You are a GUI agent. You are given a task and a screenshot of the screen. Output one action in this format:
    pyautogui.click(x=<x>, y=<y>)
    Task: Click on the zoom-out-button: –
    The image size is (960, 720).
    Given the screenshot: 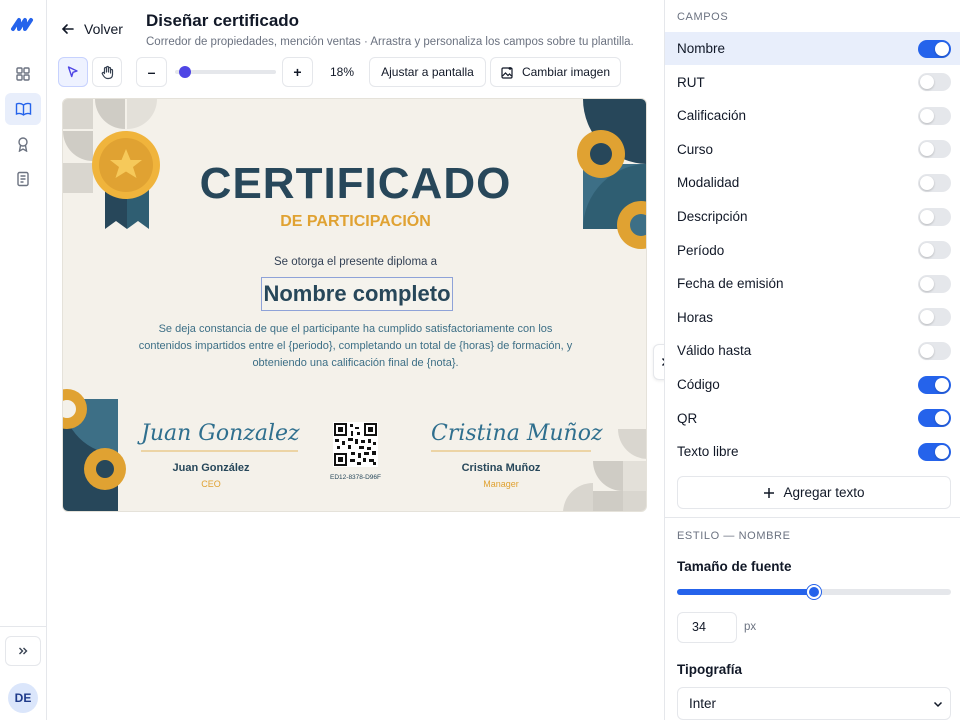 What is the action you would take?
    pyautogui.click(x=151, y=72)
    